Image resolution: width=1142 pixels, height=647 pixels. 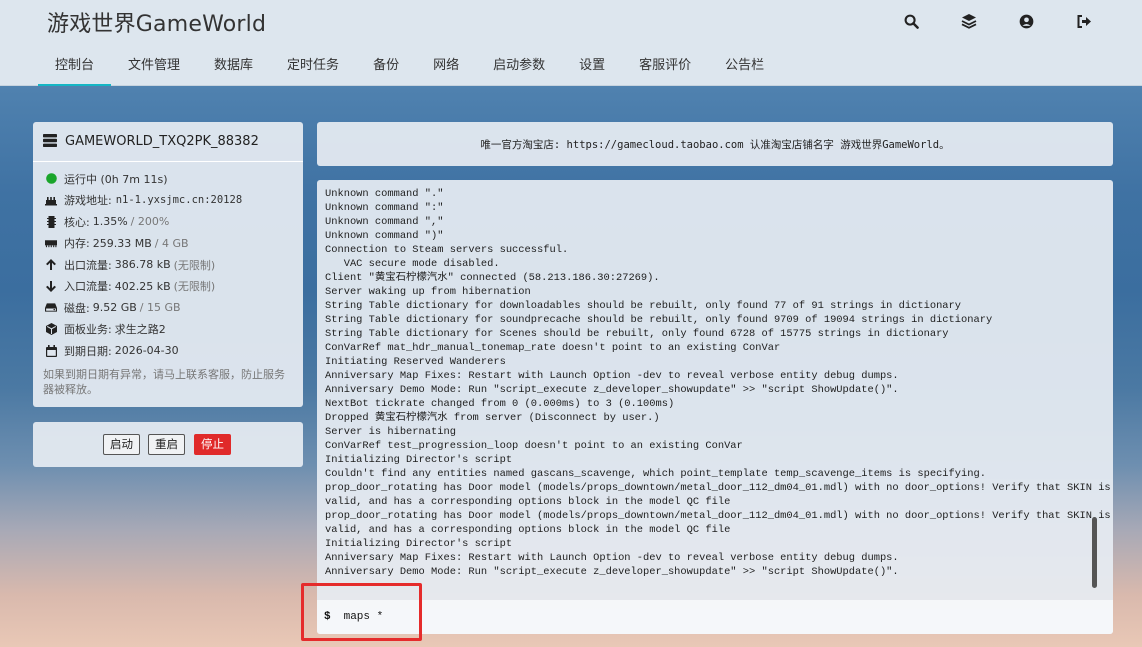 What do you see at coordinates (114, 308) in the screenshot?
I see `disk-value: 9.52 GB` at bounding box center [114, 308].